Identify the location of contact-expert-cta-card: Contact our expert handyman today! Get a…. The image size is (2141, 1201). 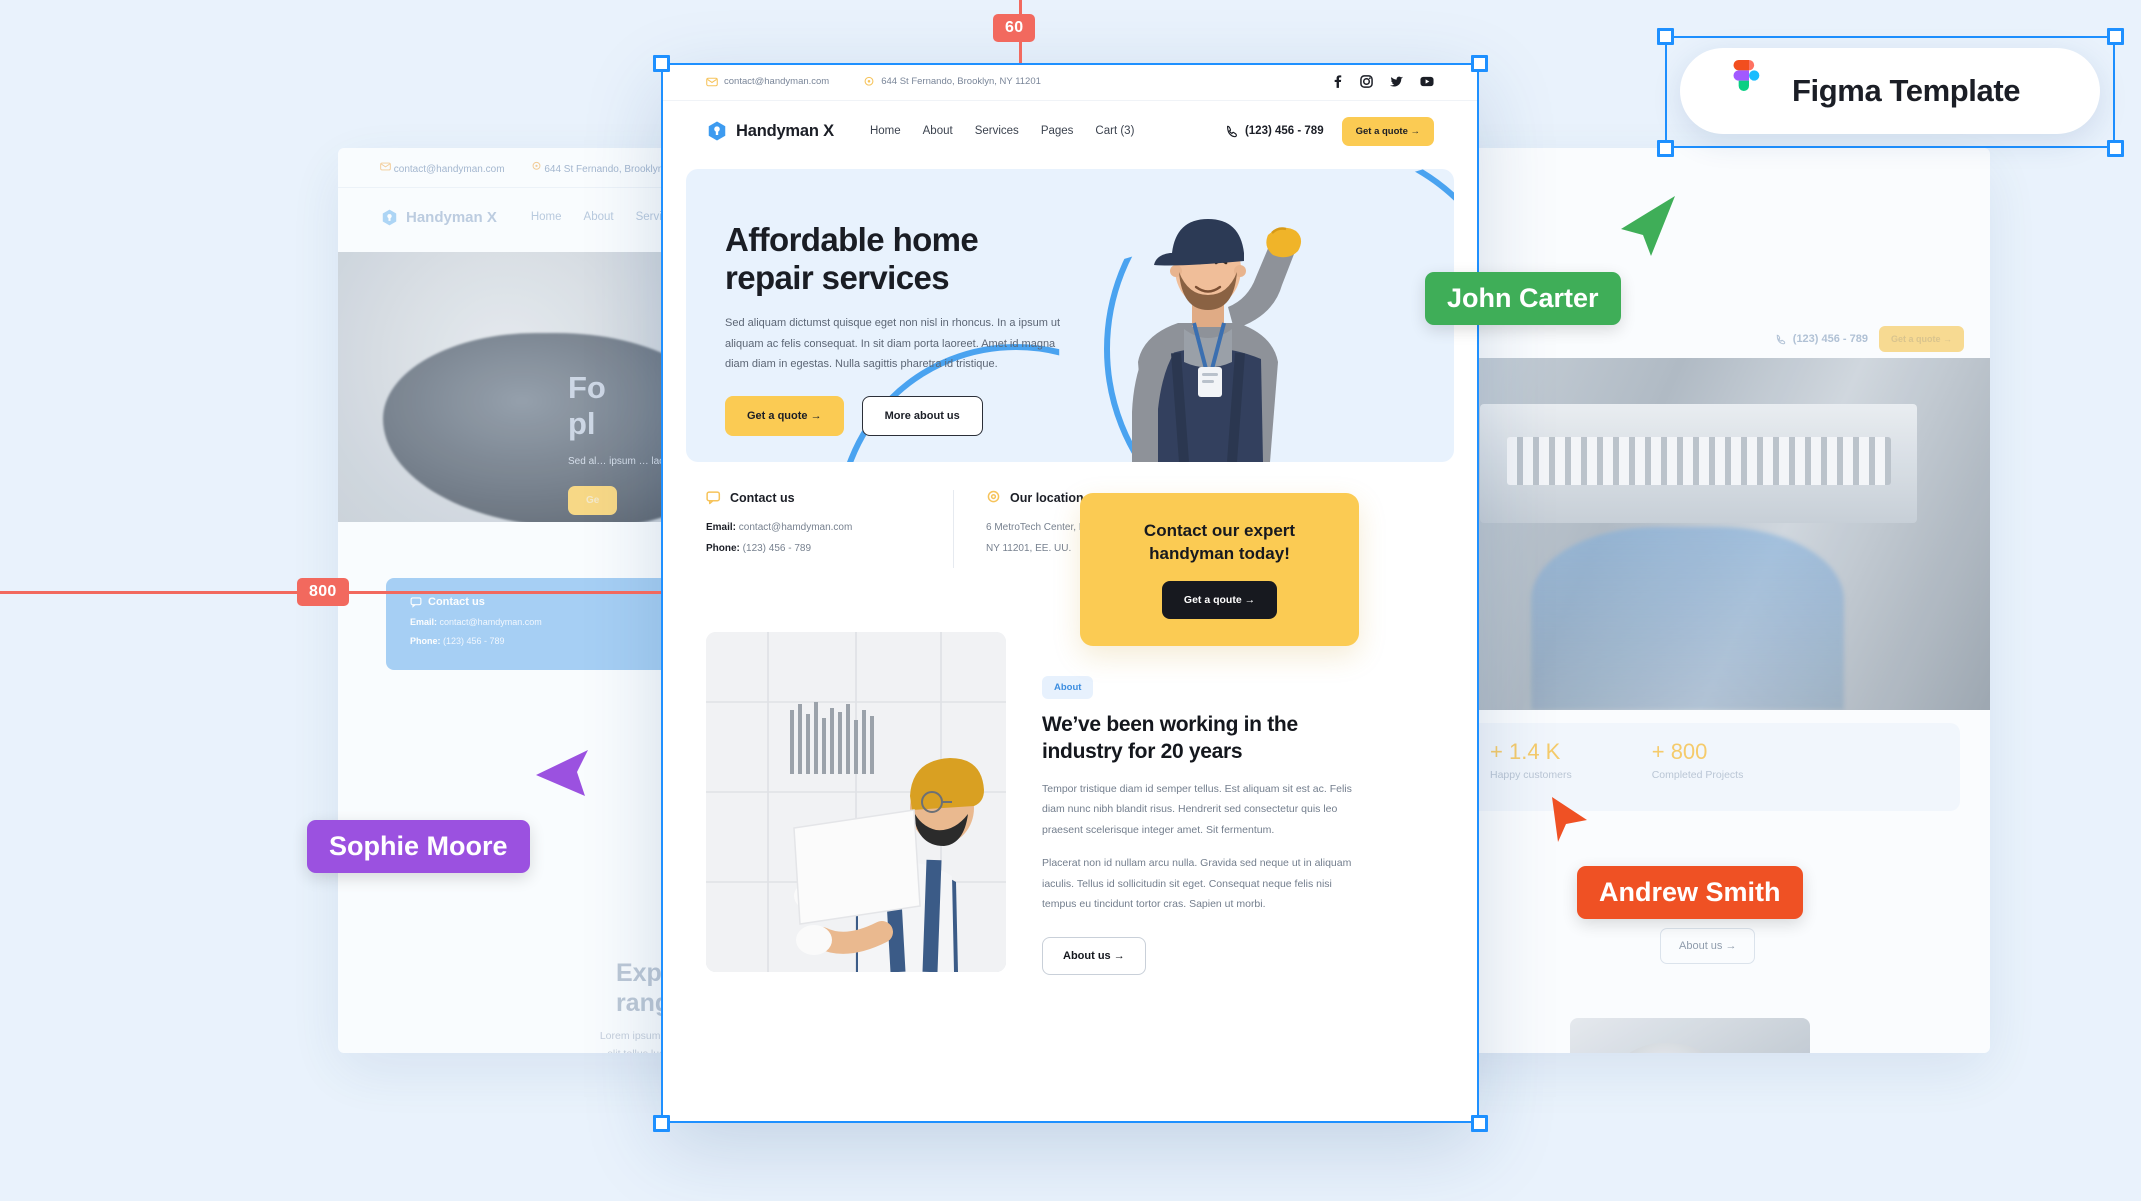
(1219, 569).